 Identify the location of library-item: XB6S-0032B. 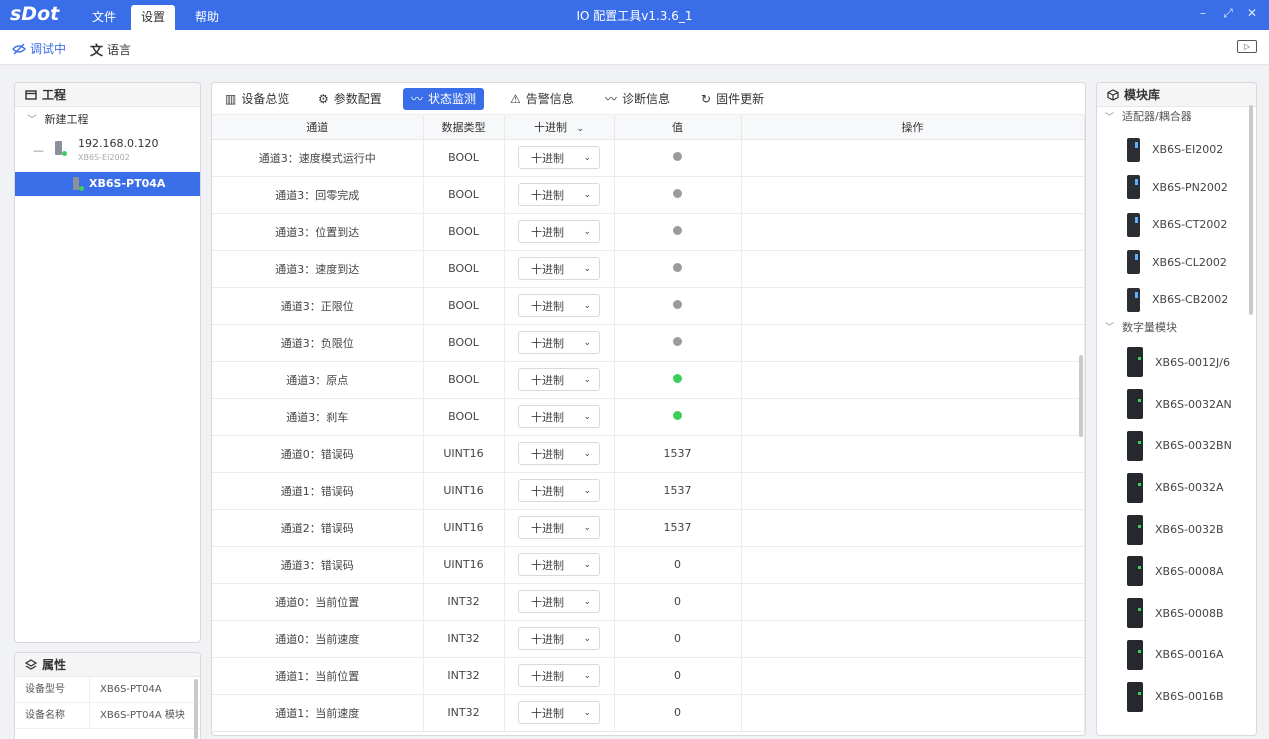
(1176, 530).